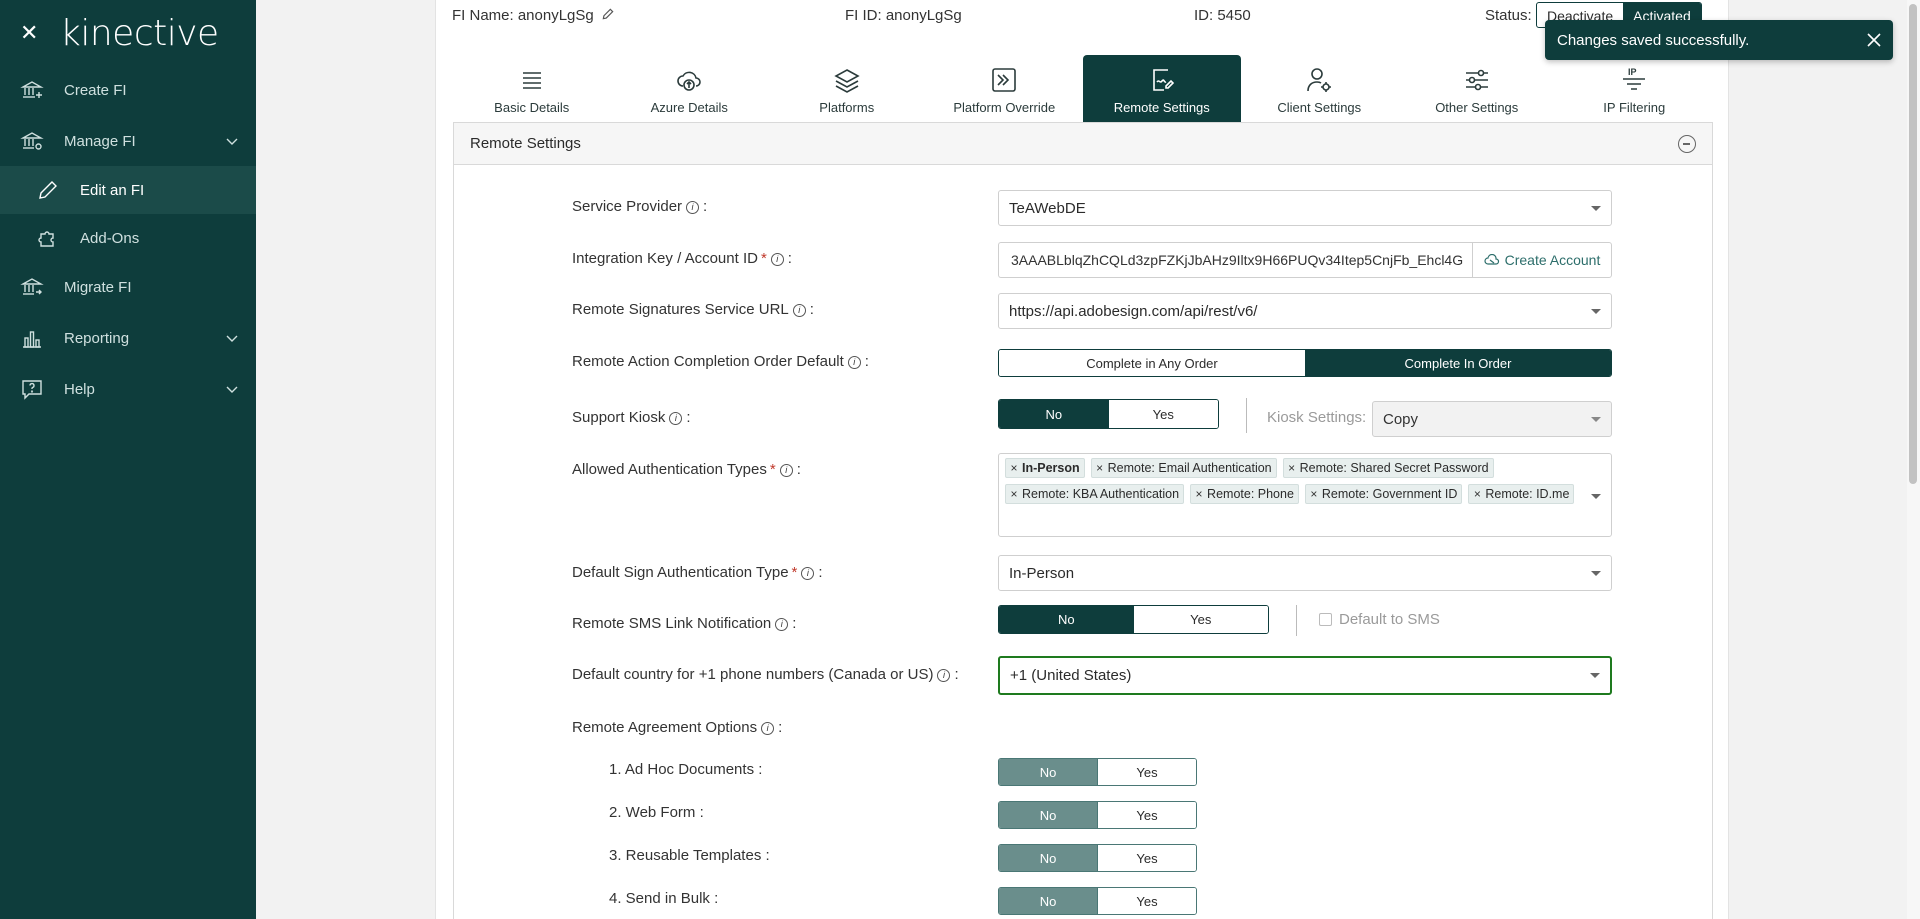 Image resolution: width=1920 pixels, height=919 pixels. What do you see at coordinates (32, 141) in the screenshot?
I see `bank-gear-icon` at bounding box center [32, 141].